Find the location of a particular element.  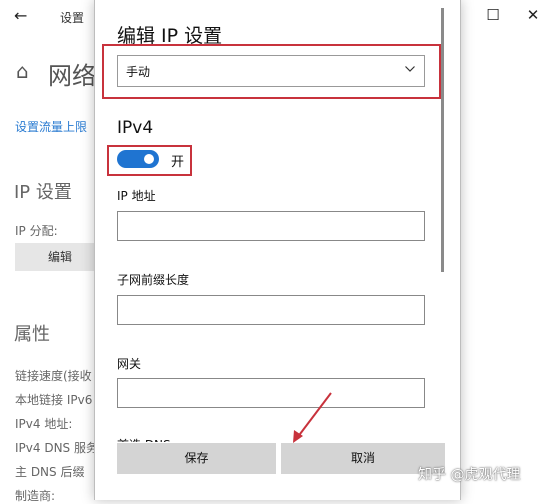

ip-mode-select: 手动 is located at coordinates (271, 71).